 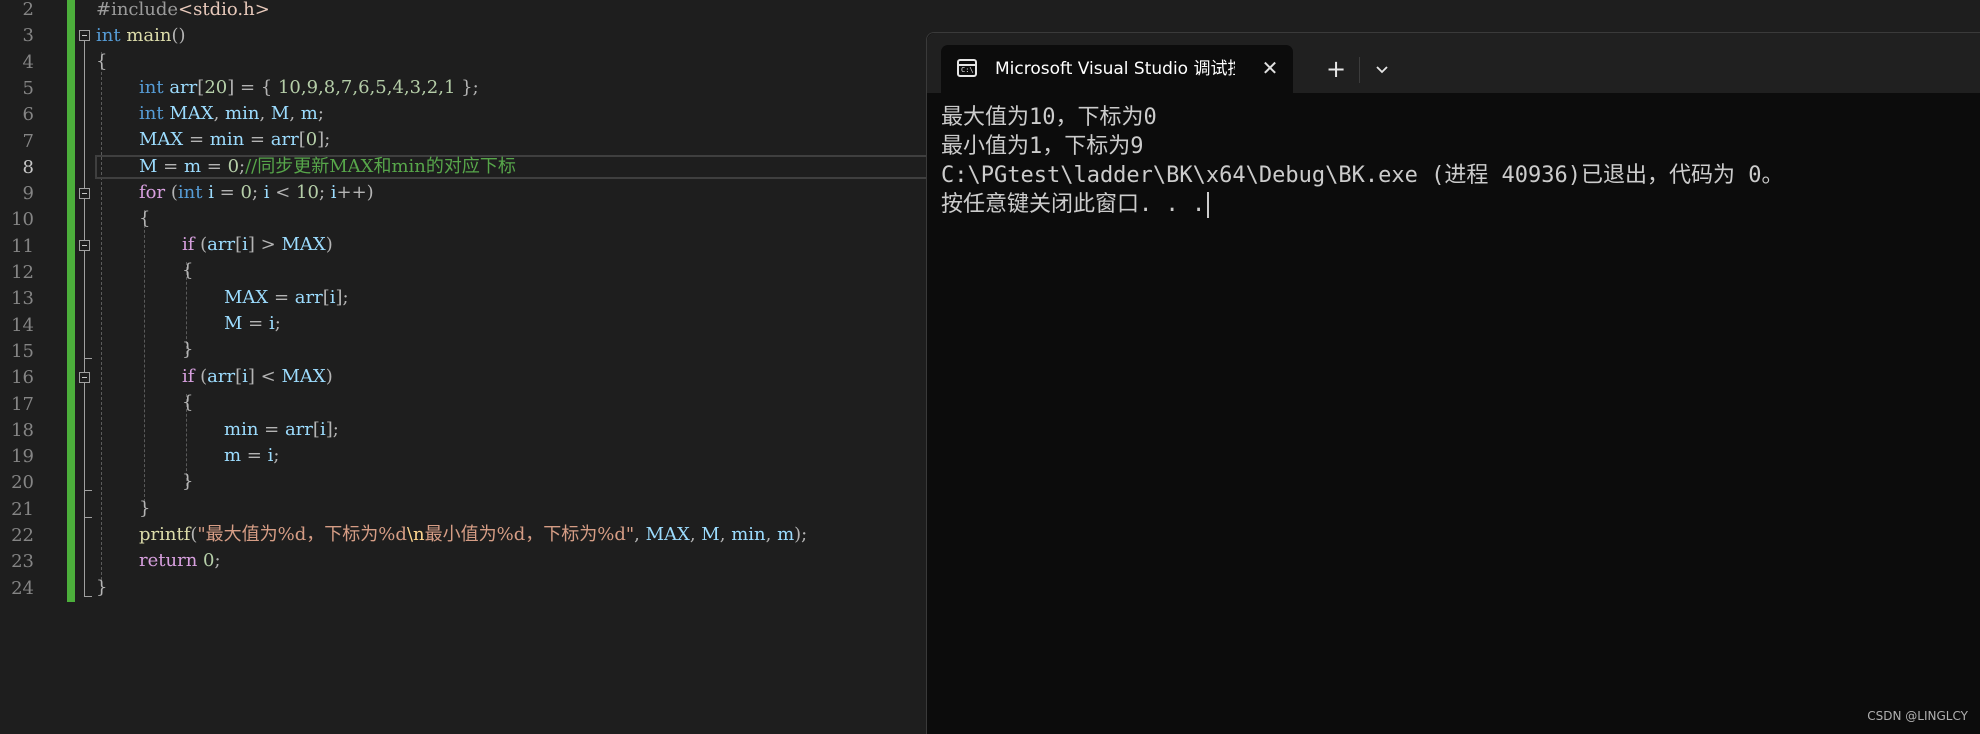 What do you see at coordinates (967, 68) in the screenshot?
I see `console-icon: C:\` at bounding box center [967, 68].